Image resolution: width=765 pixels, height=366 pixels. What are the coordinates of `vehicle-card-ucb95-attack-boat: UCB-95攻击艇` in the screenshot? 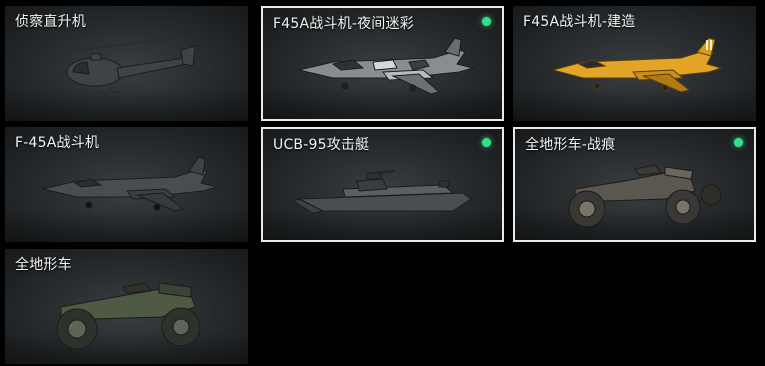 It's located at (382, 184).